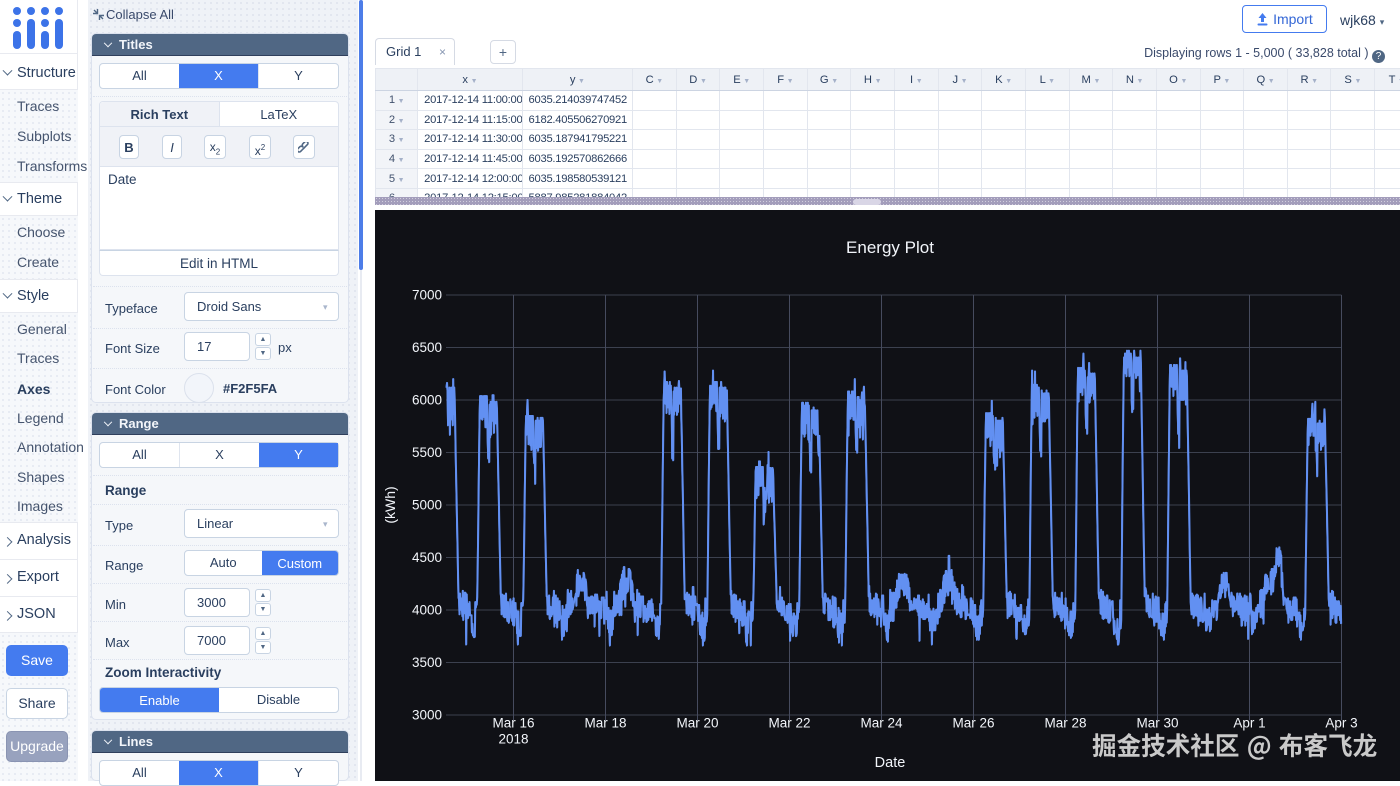 Image resolution: width=1400 pixels, height=786 pixels. I want to click on svg-text: Mar 16, so click(513, 723).